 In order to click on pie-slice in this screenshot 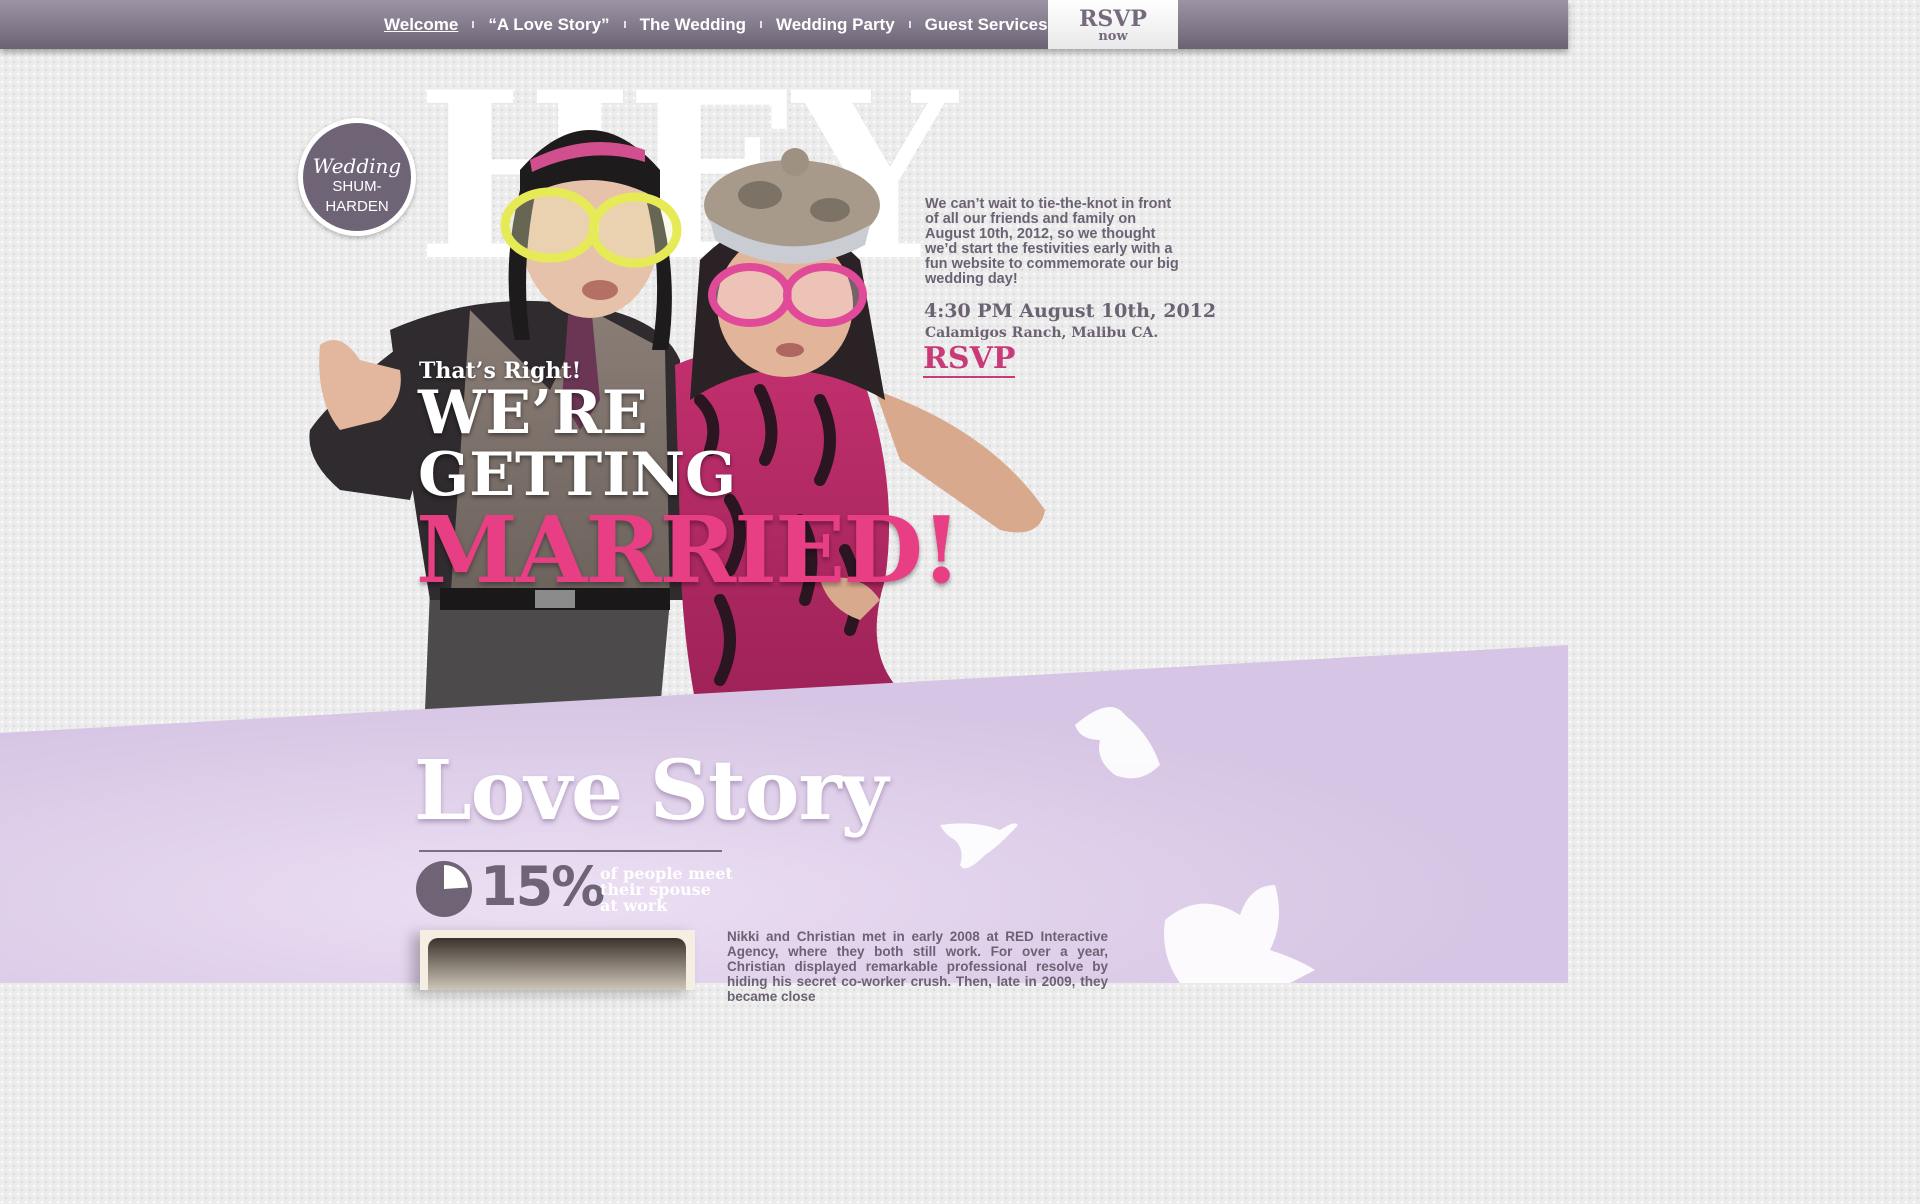, I will do `click(456, 877)`.